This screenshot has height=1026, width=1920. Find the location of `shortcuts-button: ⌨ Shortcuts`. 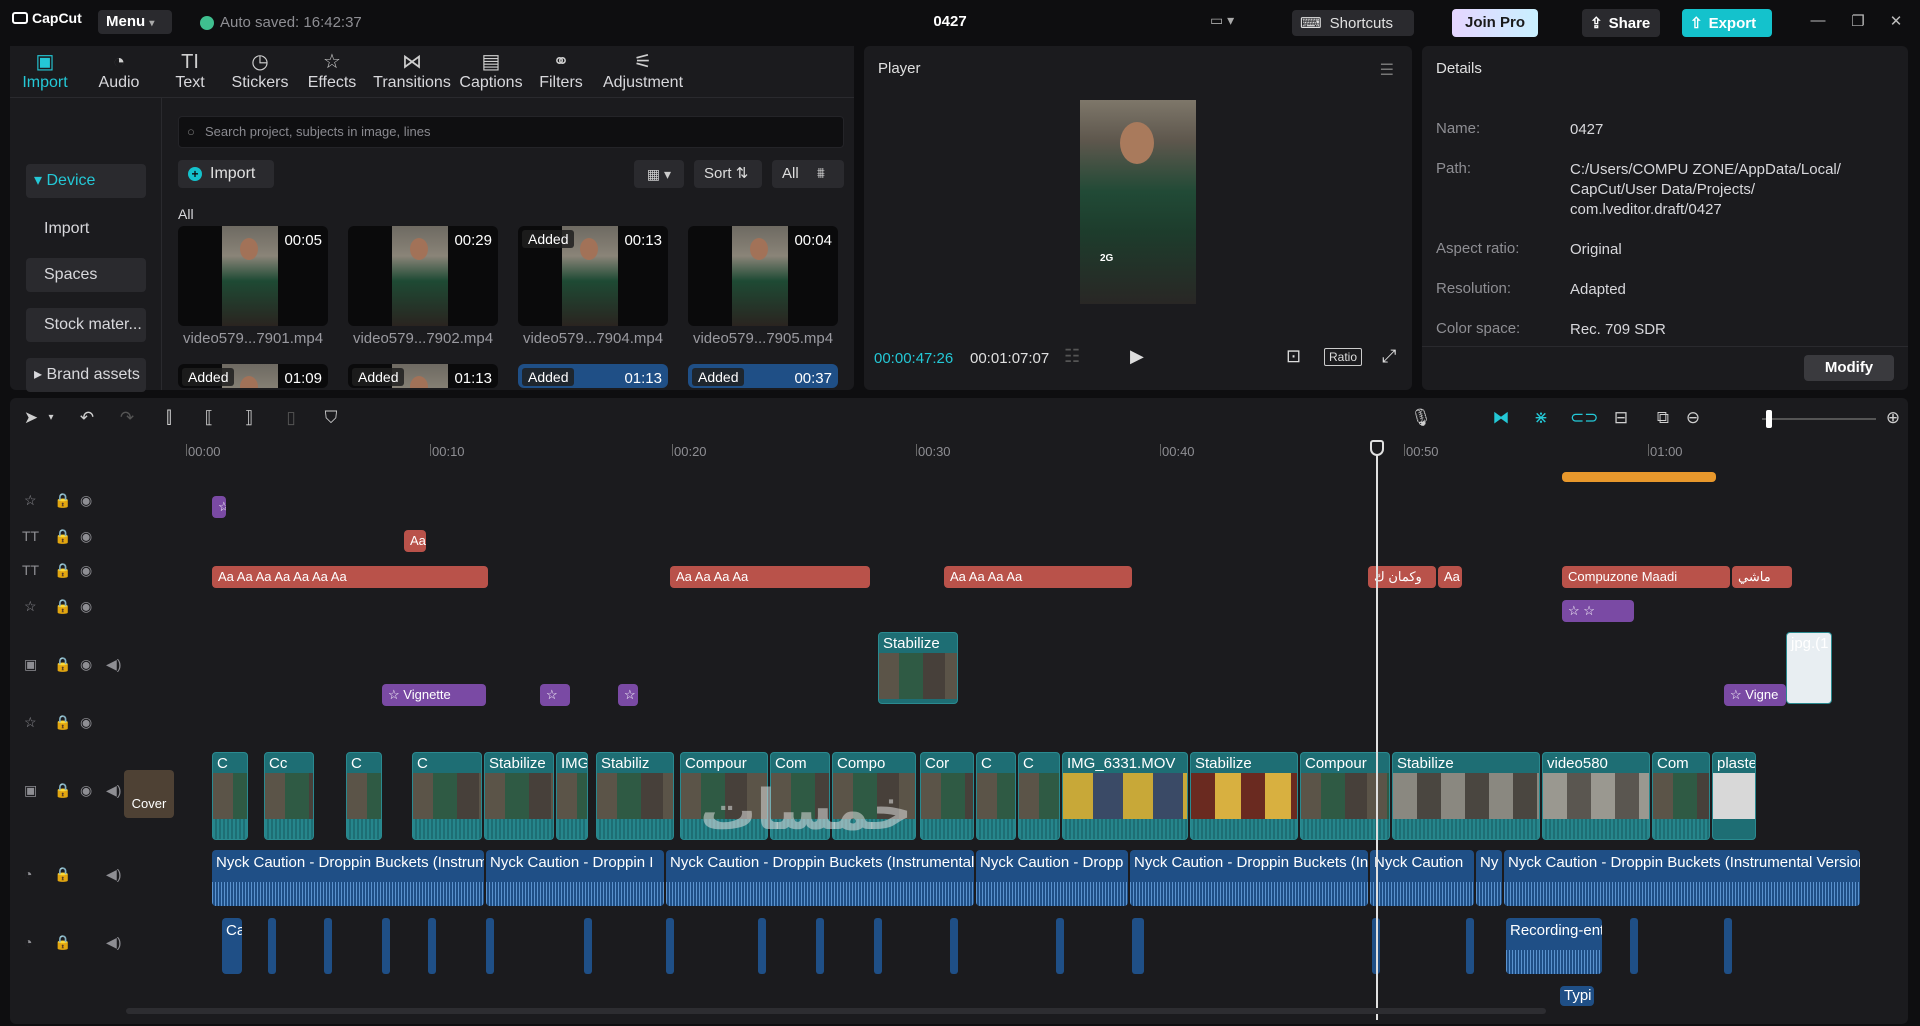

shortcuts-button: ⌨ Shortcuts is located at coordinates (1353, 23).